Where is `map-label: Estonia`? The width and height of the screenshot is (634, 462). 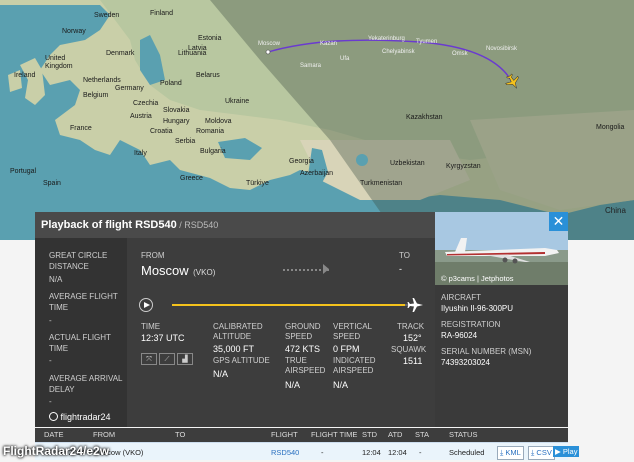
map-label: Estonia is located at coordinates (210, 38).